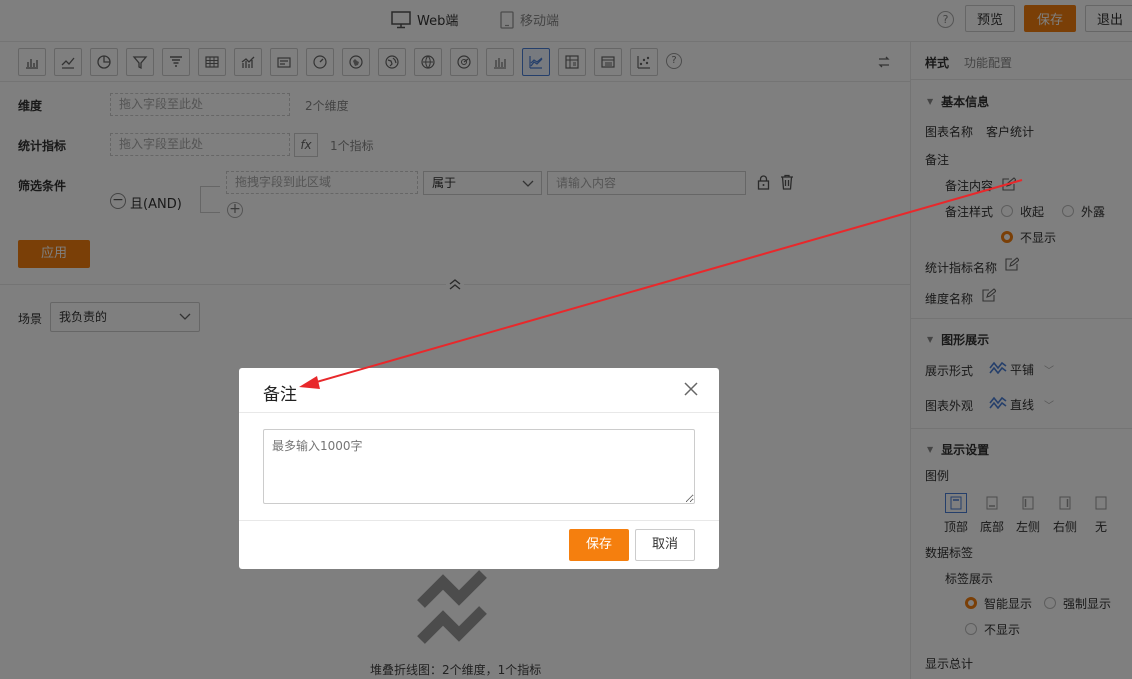 The width and height of the screenshot is (1132, 679). What do you see at coordinates (691, 389) in the screenshot?
I see `close-icon` at bounding box center [691, 389].